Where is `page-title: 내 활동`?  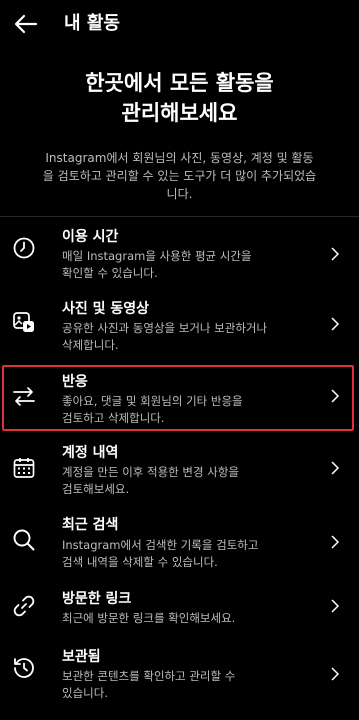
page-title: 내 활동 is located at coordinates (92, 23).